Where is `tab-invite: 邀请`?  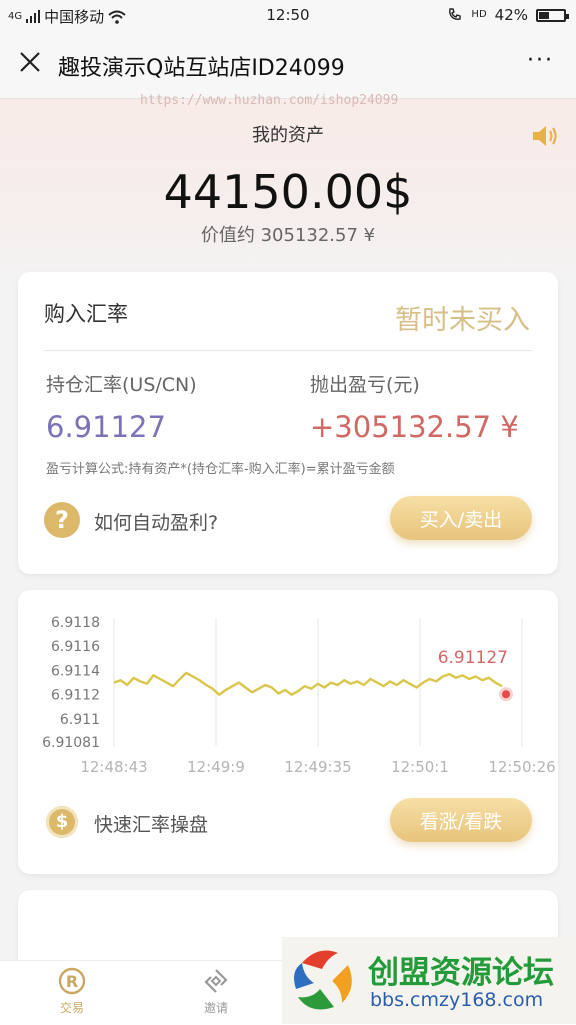
tab-invite: 邀请 is located at coordinates (216, 991).